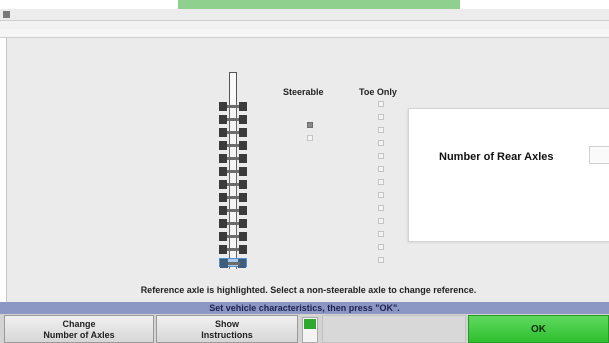 Image resolution: width=609 pixels, height=343 pixels. Describe the element at coordinates (233, 89) in the screenshot. I see `vehicle-front-mast` at that location.